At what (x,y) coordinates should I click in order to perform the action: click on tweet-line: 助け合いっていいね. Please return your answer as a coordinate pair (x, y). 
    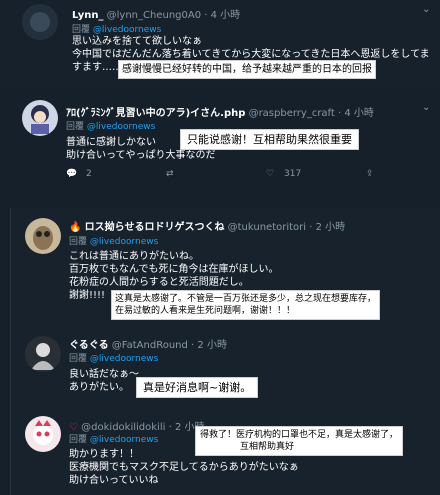
    Looking at the image, I should click on (114, 480).